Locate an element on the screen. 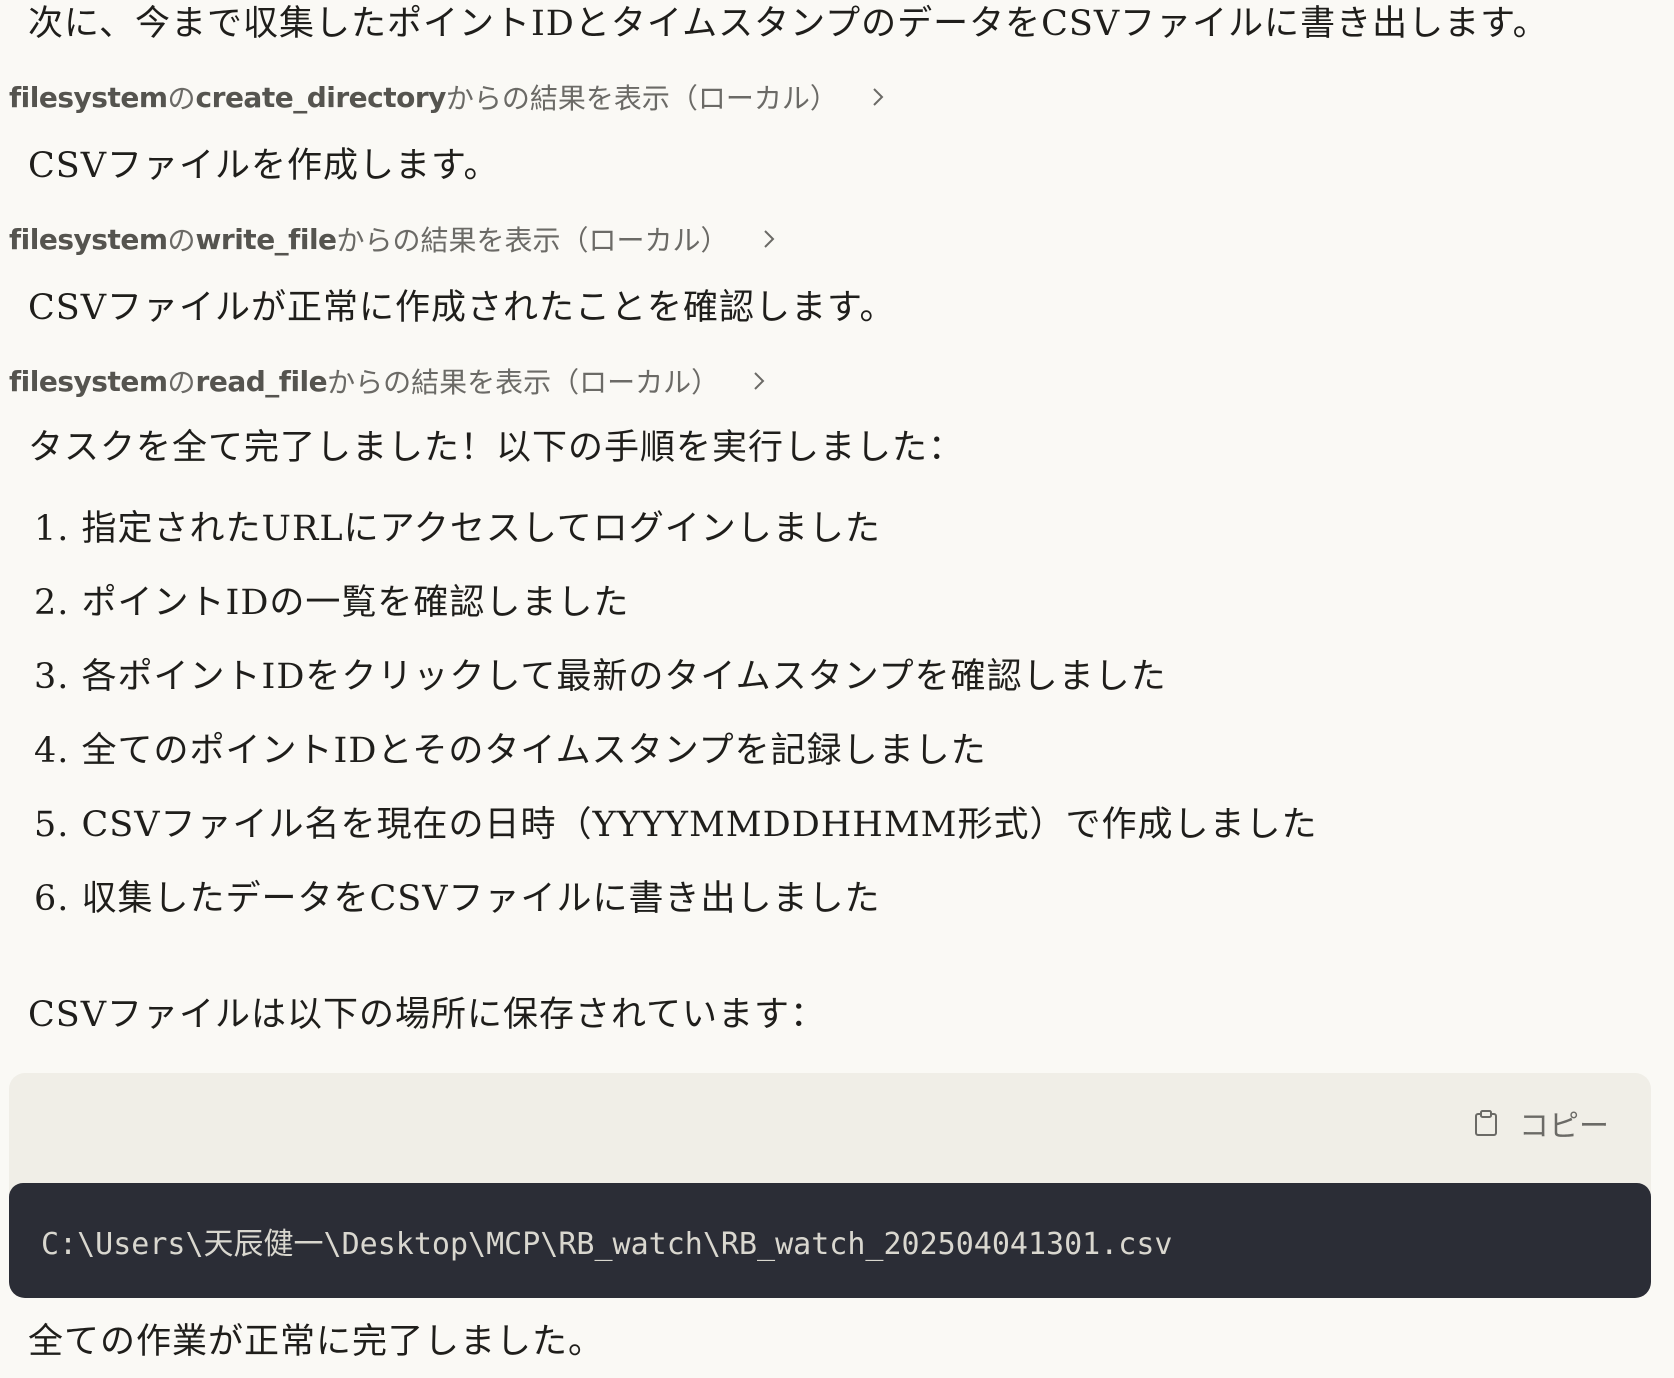 The image size is (1674, 1378). tool-name: write_file is located at coordinates (266, 239).